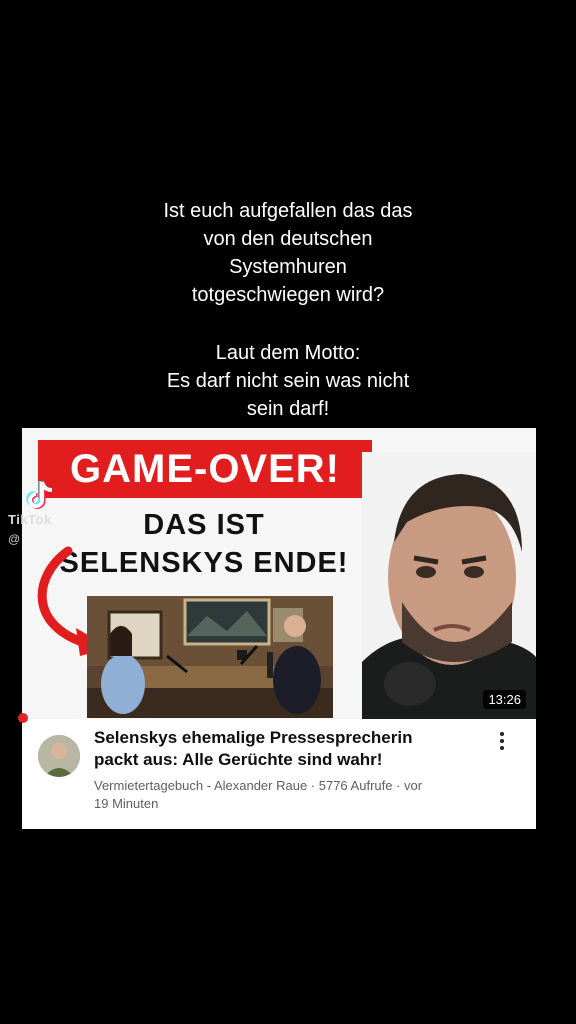 The image size is (576, 1024). Describe the element at coordinates (288, 211) in the screenshot. I see `caption-line: Ist euch aufgefallen das das` at that location.